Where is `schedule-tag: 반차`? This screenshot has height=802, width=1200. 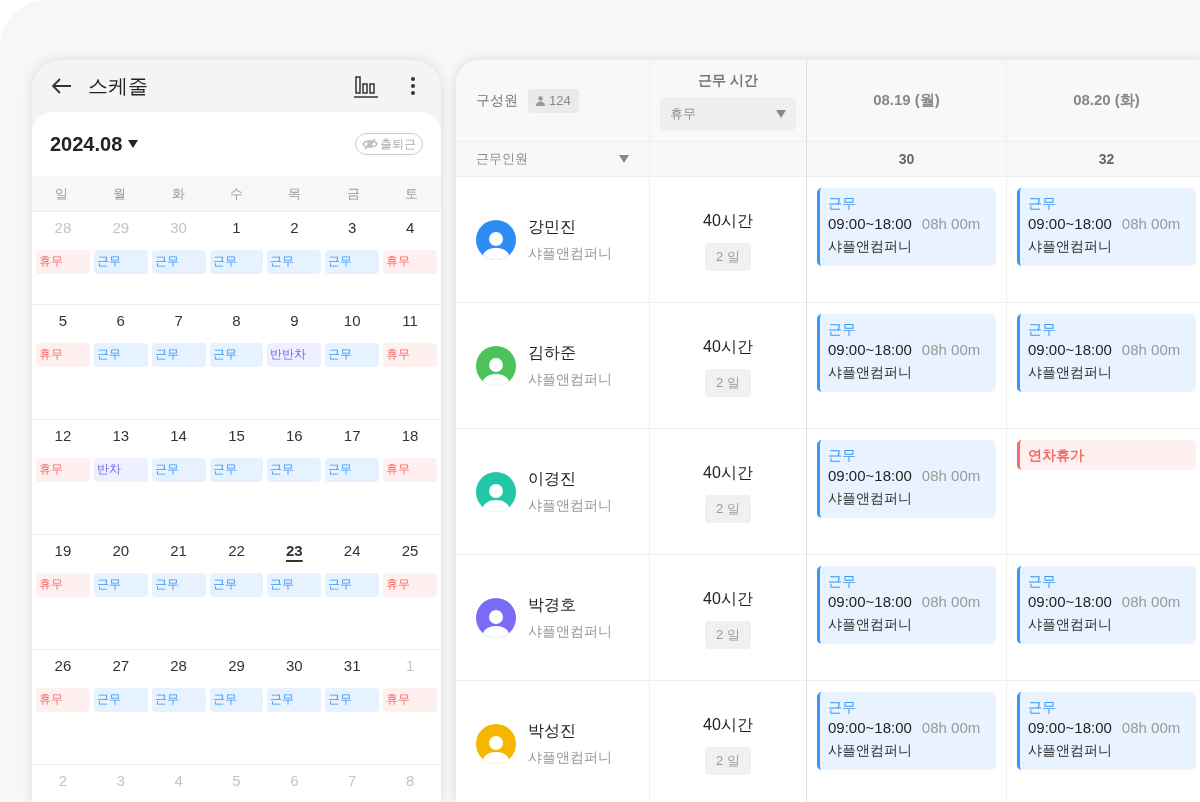 schedule-tag: 반차 is located at coordinates (120, 470).